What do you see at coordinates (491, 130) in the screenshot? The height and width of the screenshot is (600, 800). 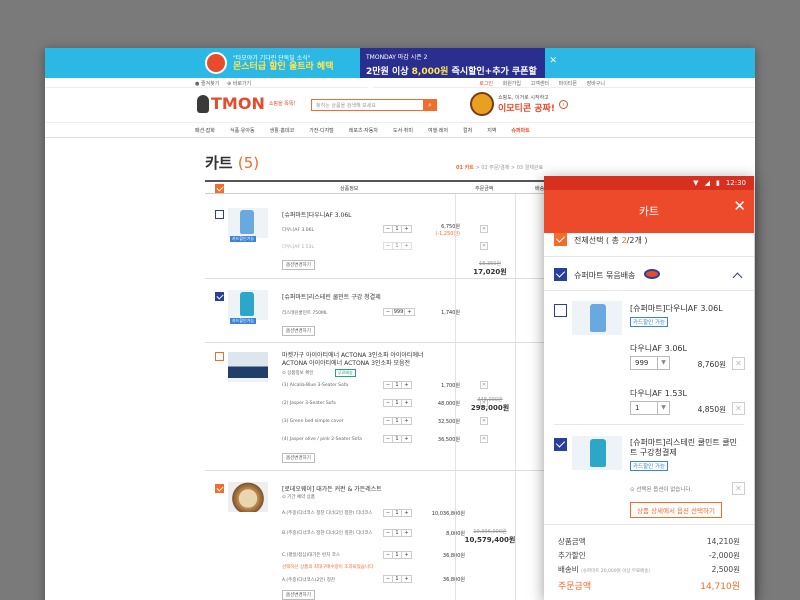 I see `nav-local: 지역` at bounding box center [491, 130].